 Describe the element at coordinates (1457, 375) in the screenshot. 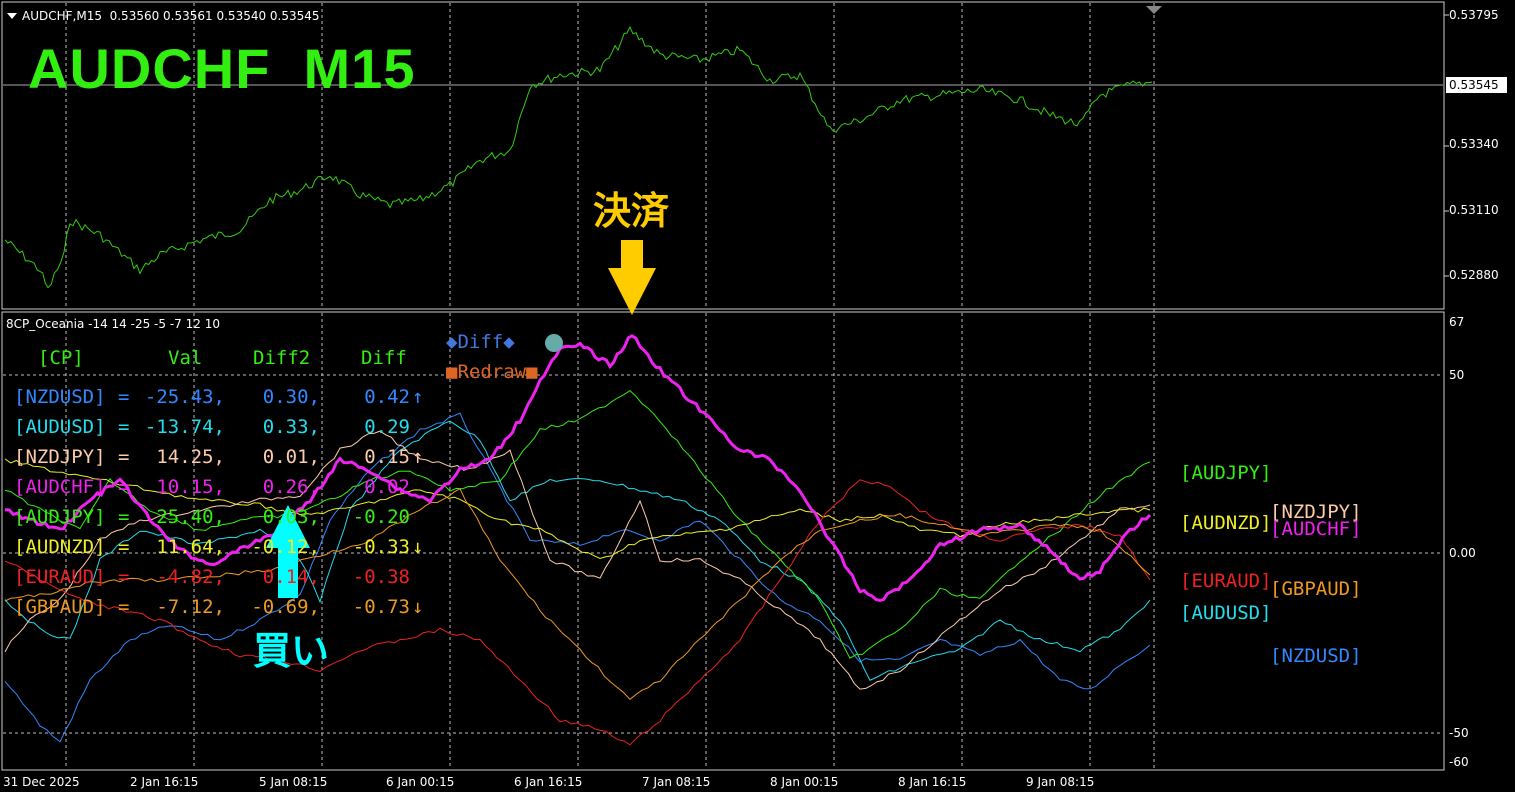

I see `indicator-axis-label: 50` at that location.